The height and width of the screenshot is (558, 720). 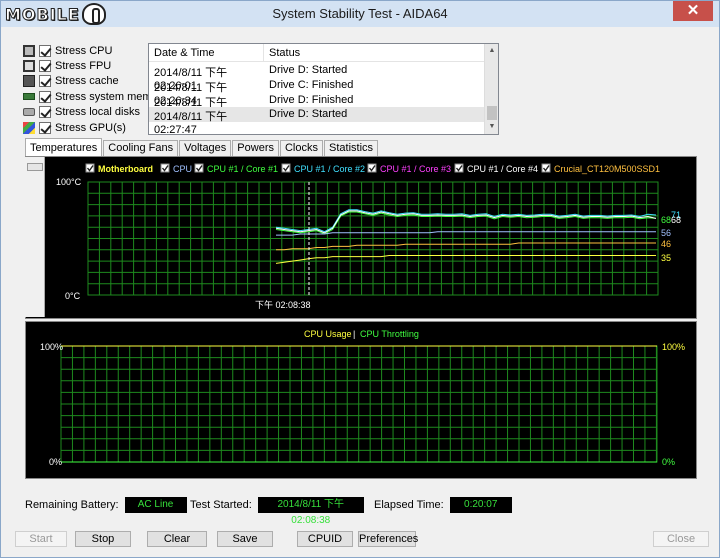 What do you see at coordinates (310, 511) in the screenshot?
I see `test-started-value: 2014/8/11 下午 02:08:38` at bounding box center [310, 511].